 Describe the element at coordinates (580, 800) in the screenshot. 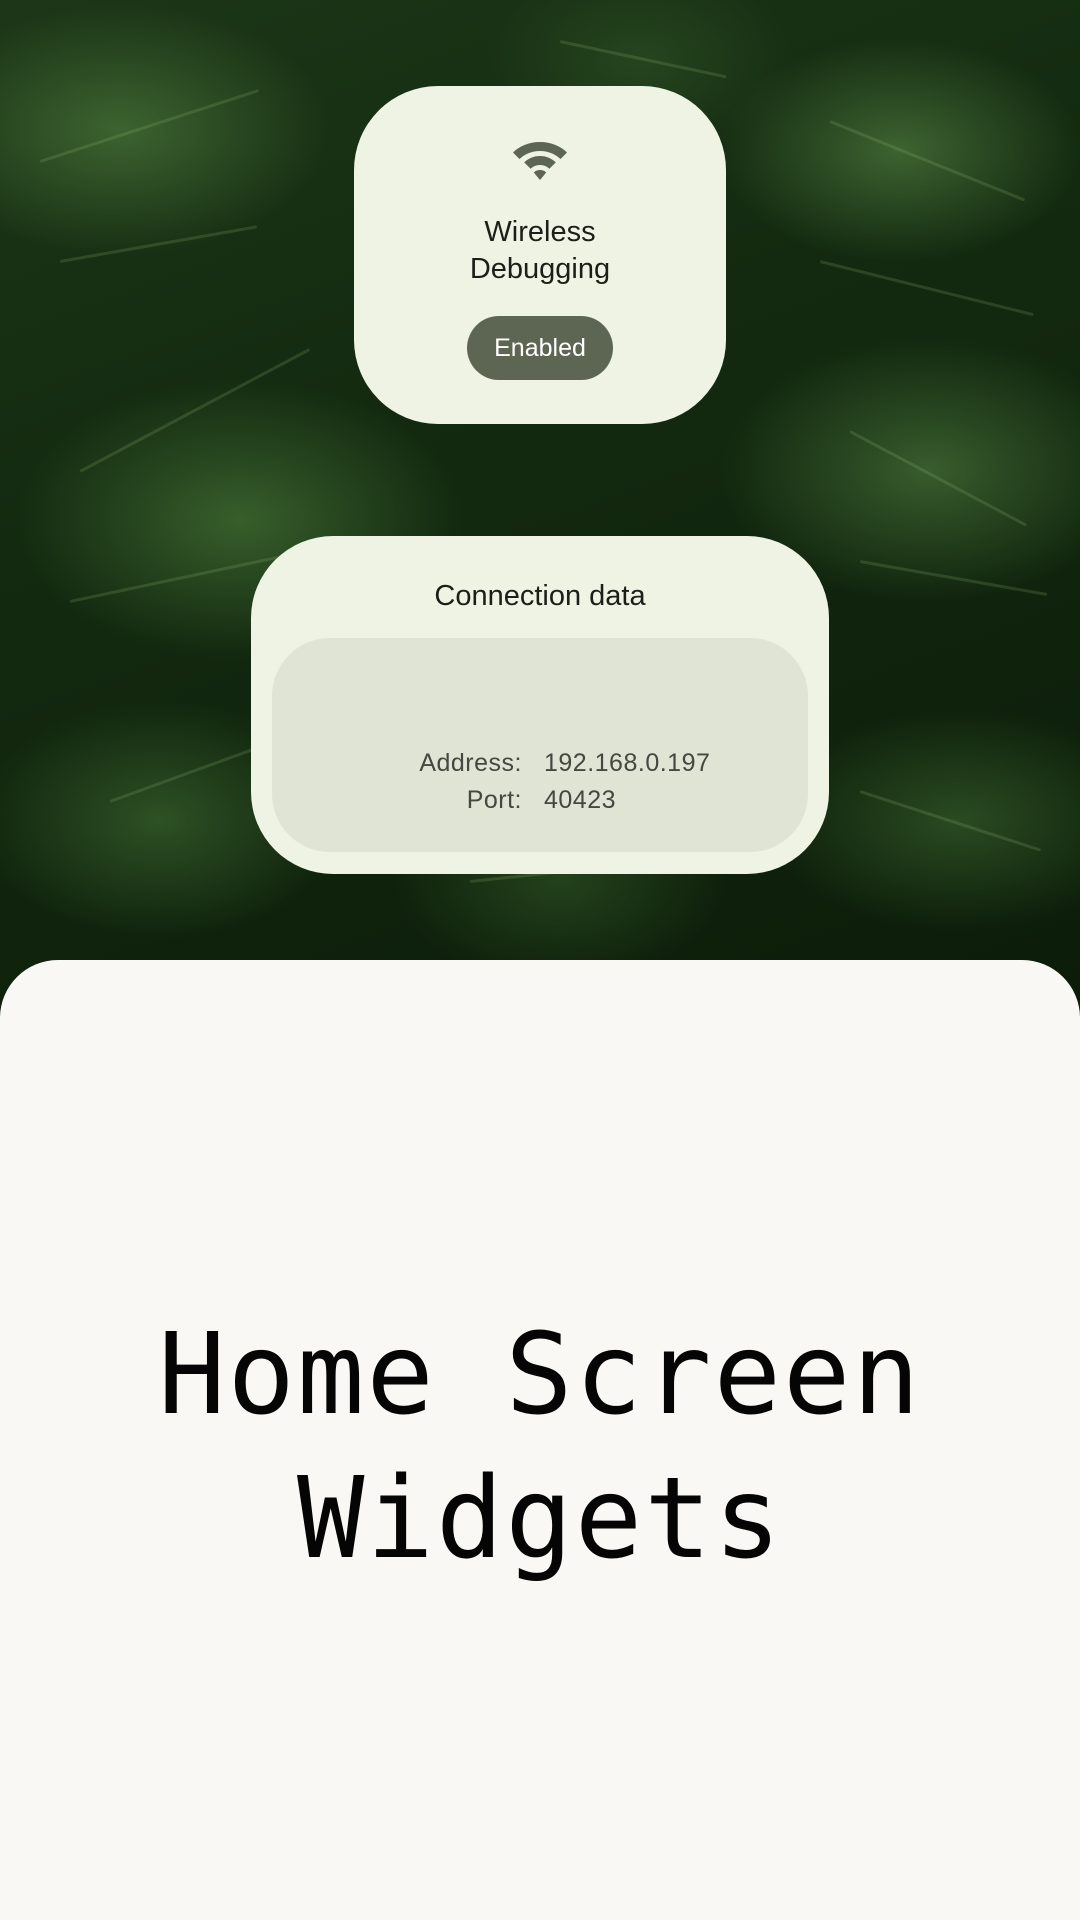

I see `port-value: 40423` at that location.